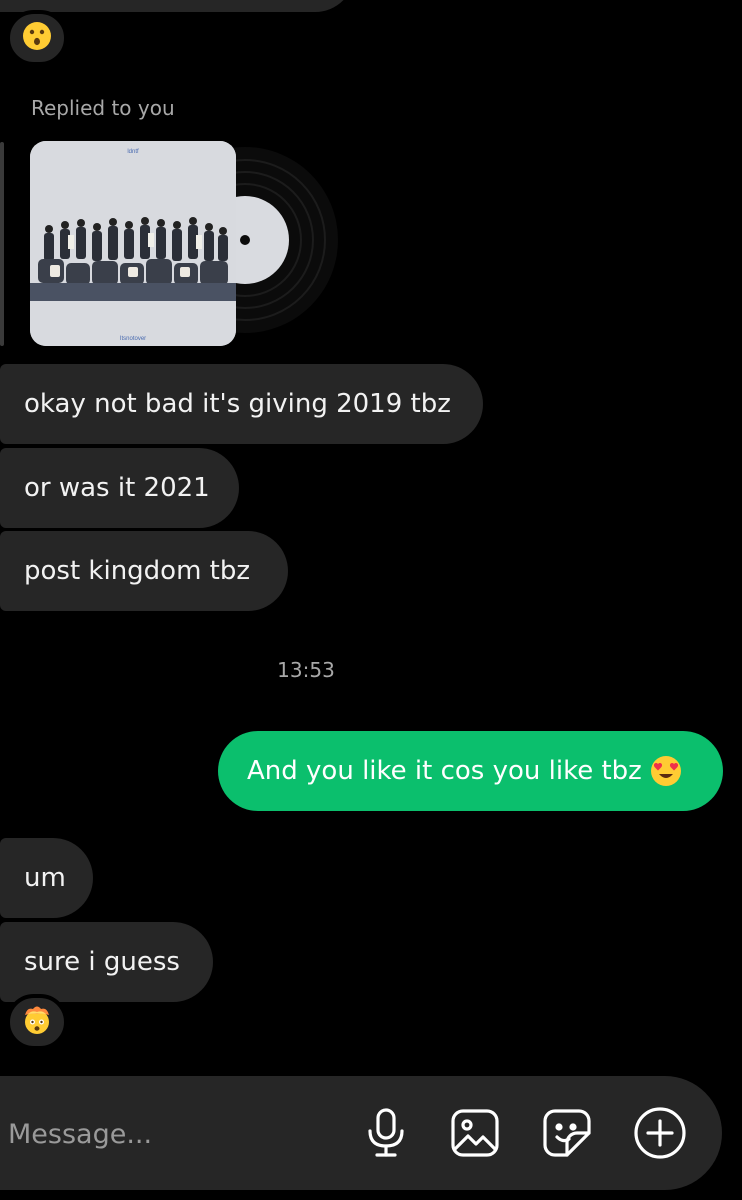 Image resolution: width=742 pixels, height=1200 pixels. I want to click on exploding-head-emoji-icon, so click(37, 1022).